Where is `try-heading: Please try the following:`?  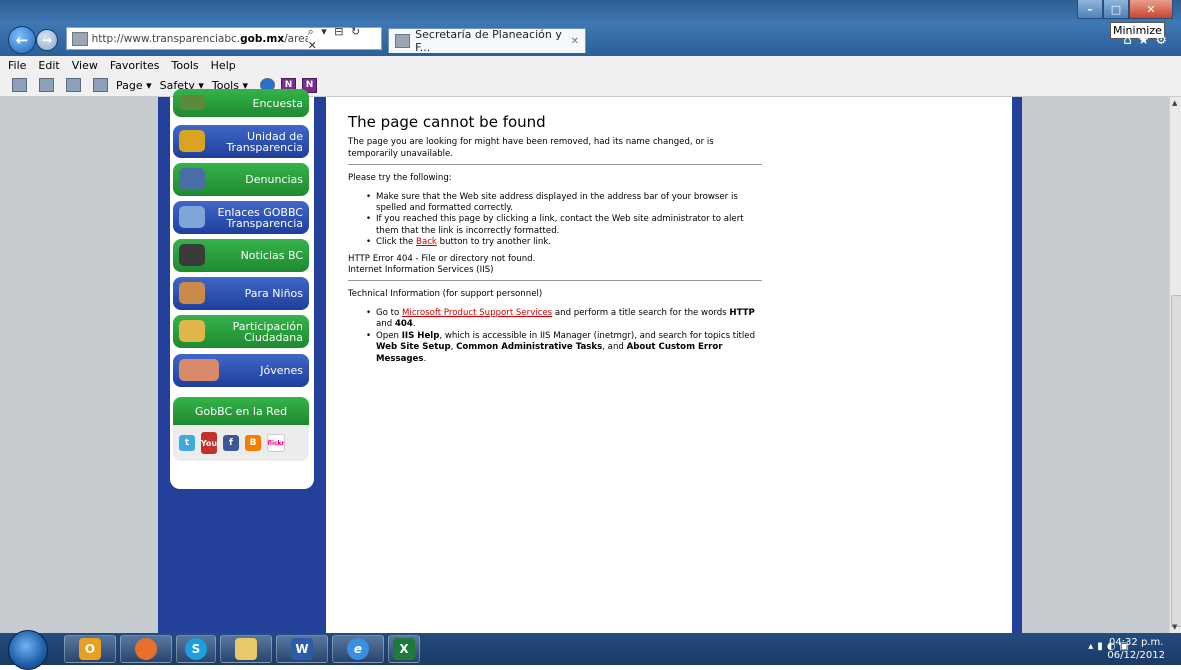
try-heading: Please try the following: is located at coordinates (400, 178).